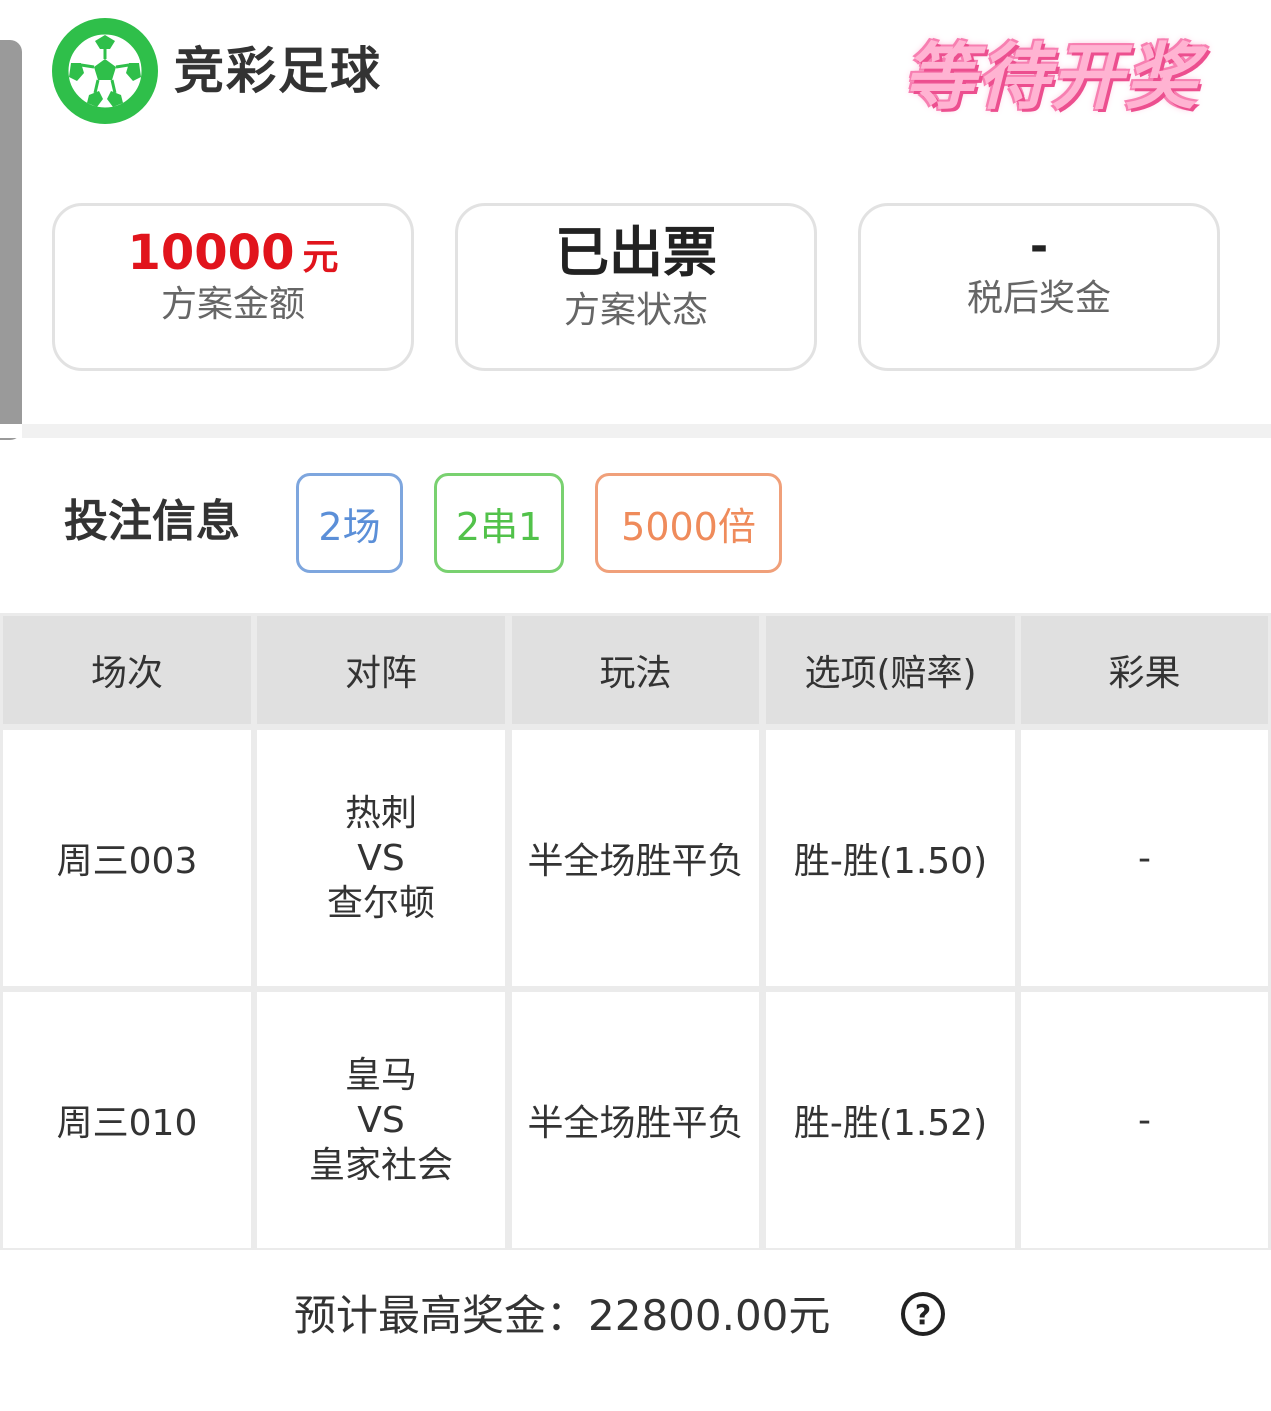 The height and width of the screenshot is (1411, 1271). Describe the element at coordinates (1144, 858) in the screenshot. I see `row-1-result: -` at that location.